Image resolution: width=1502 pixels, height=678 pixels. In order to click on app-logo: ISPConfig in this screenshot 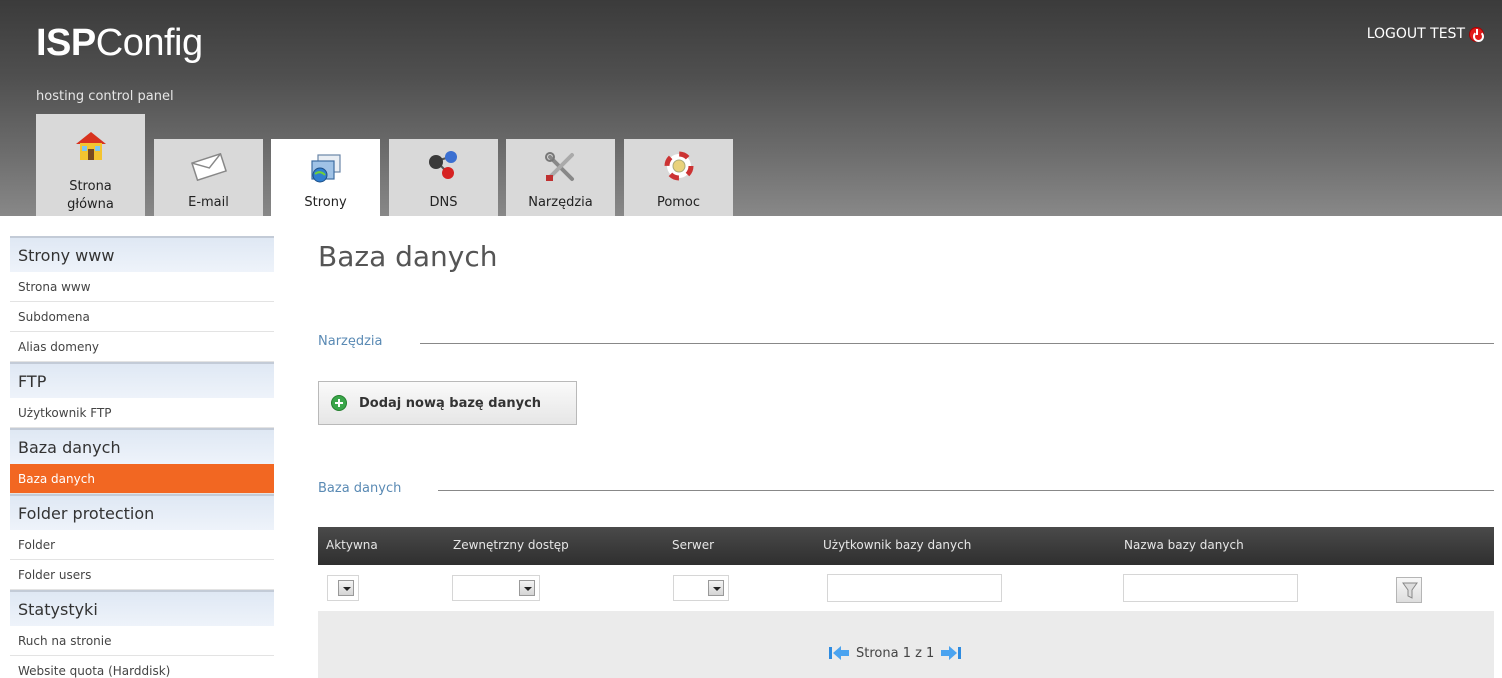, I will do `click(119, 43)`.